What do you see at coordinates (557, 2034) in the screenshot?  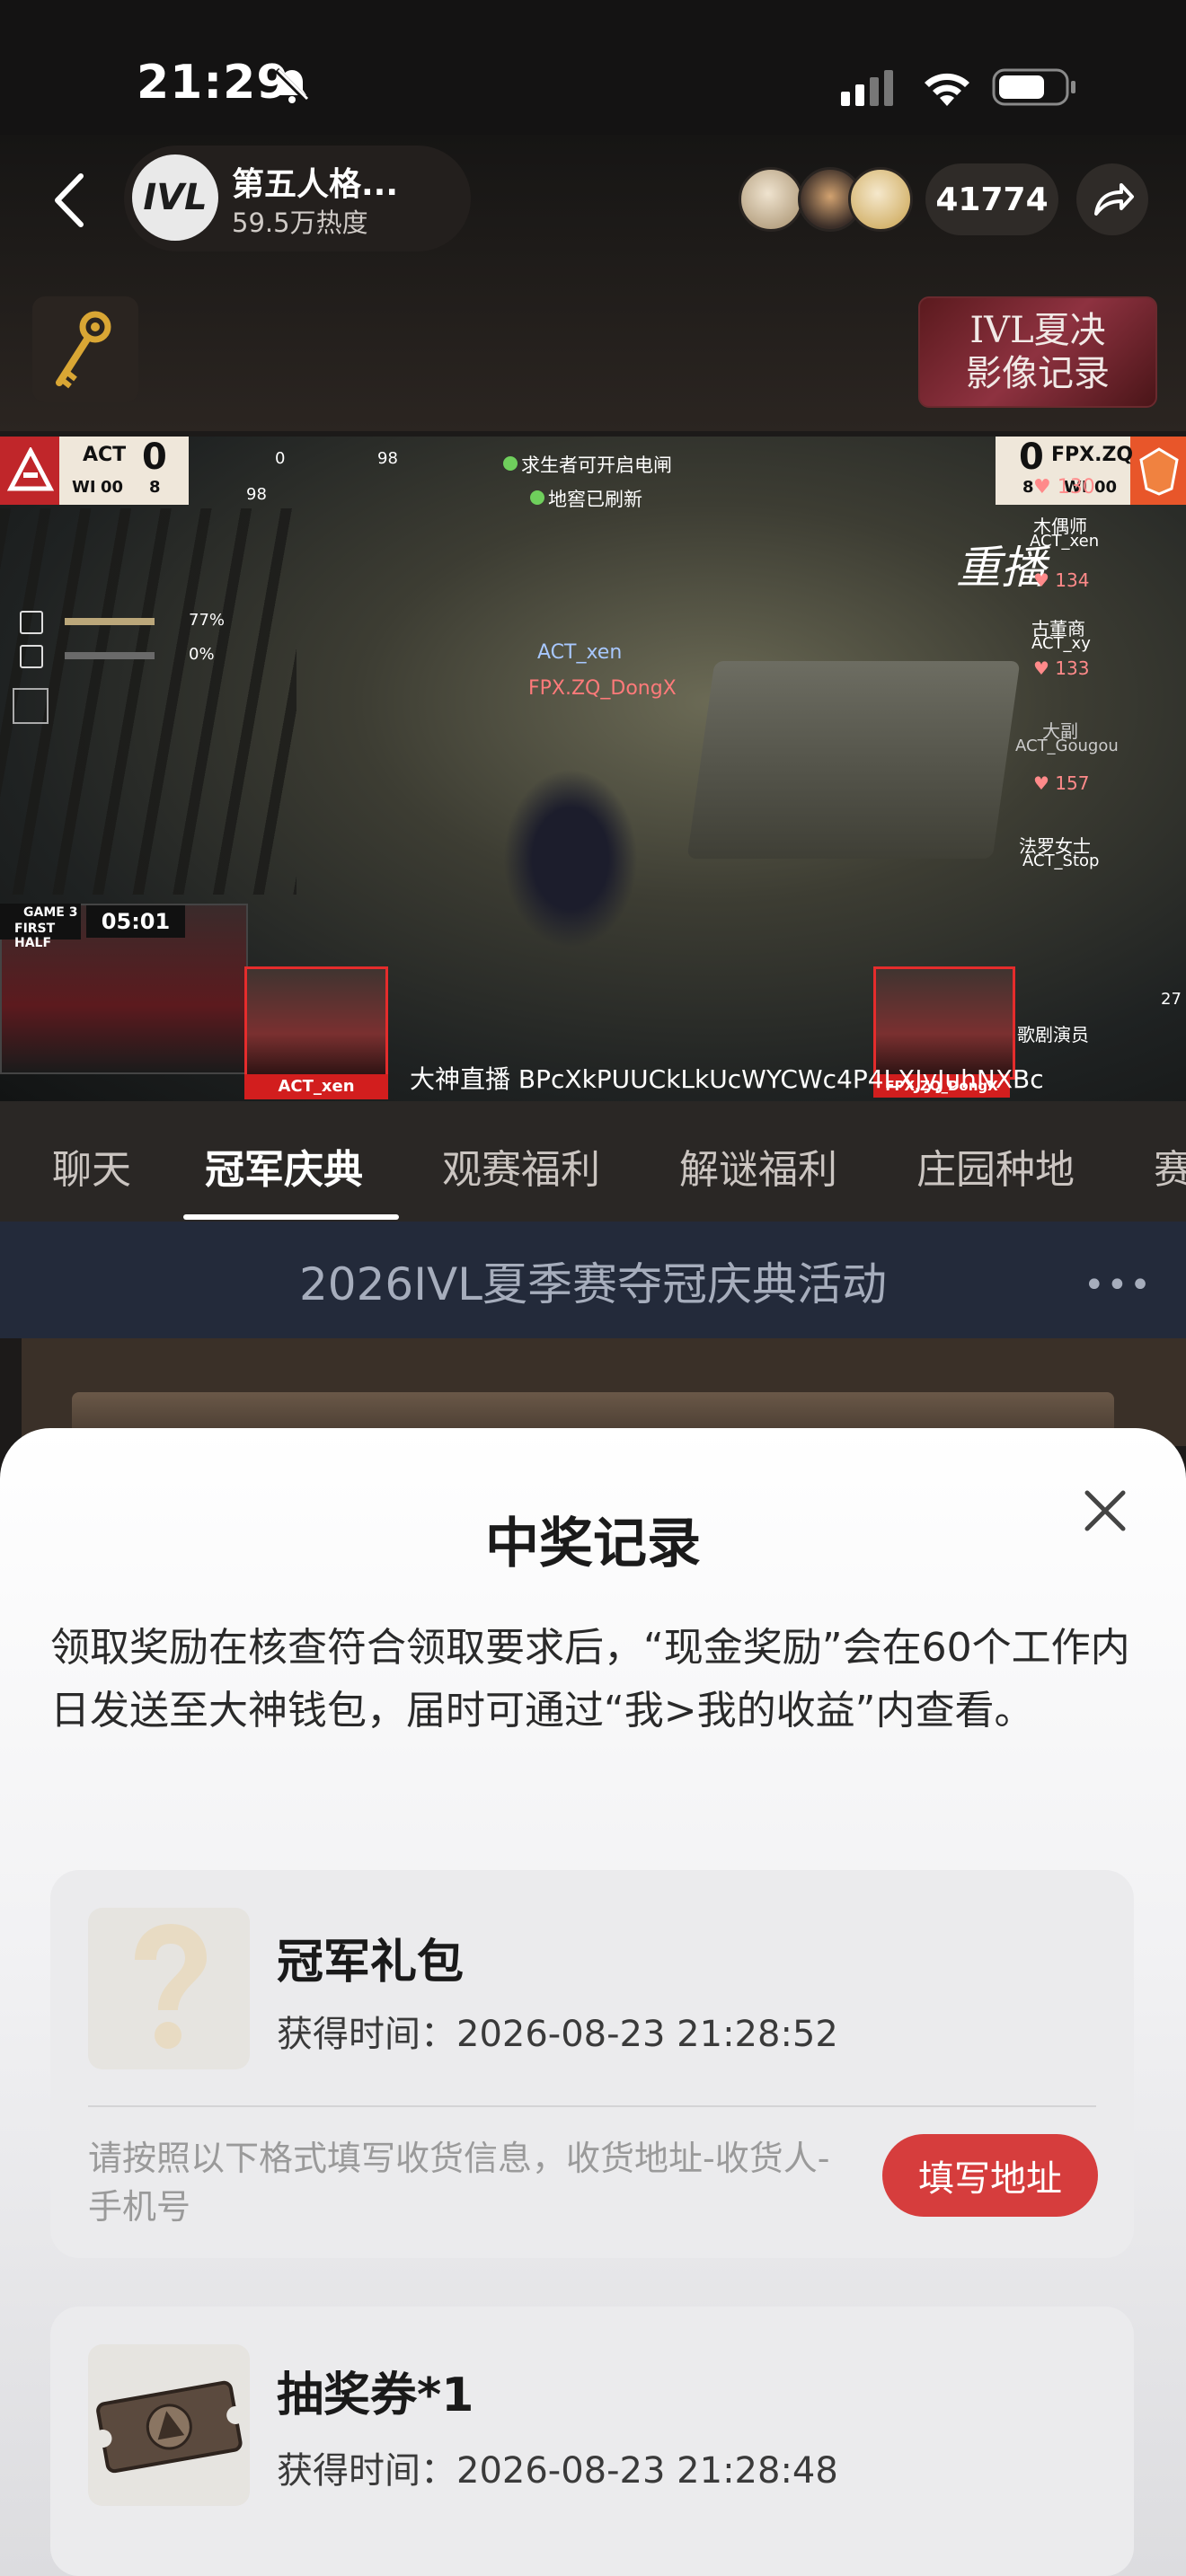 I see `prize-time: 获得时间：2026-08-23 21:28:52` at bounding box center [557, 2034].